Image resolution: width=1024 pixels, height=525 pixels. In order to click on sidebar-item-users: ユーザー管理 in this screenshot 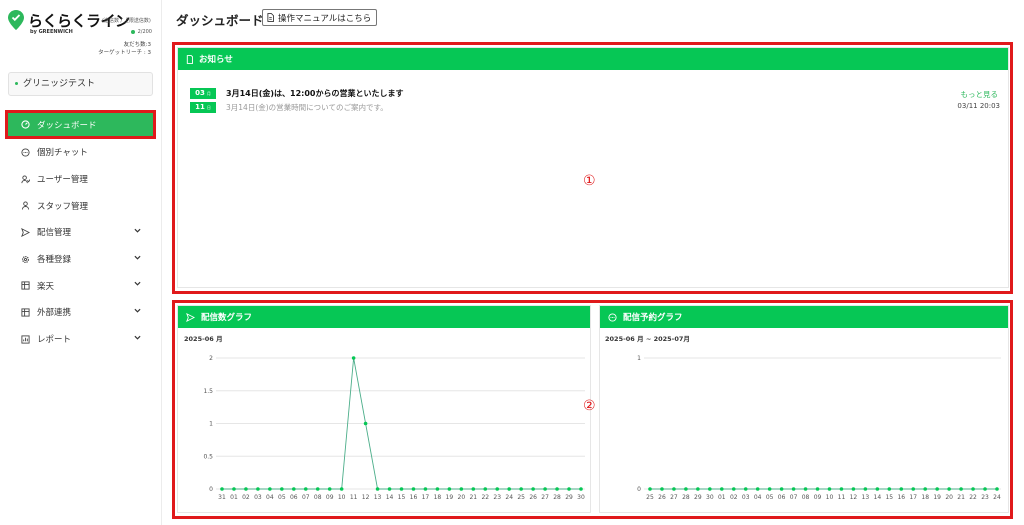, I will do `click(80, 179)`.